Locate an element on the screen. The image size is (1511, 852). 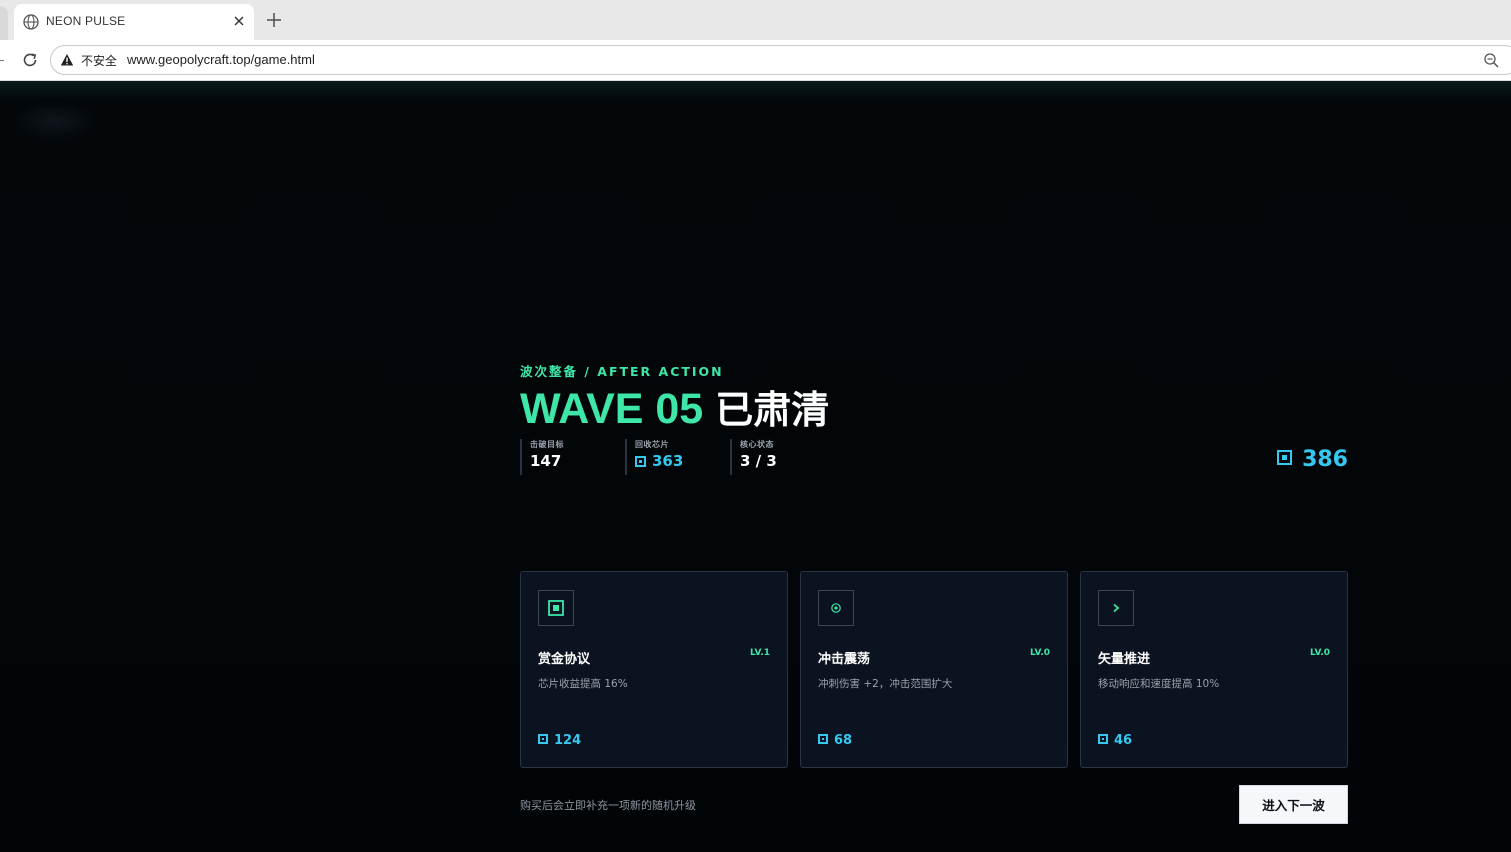
globe-icon is located at coordinates (31, 22).